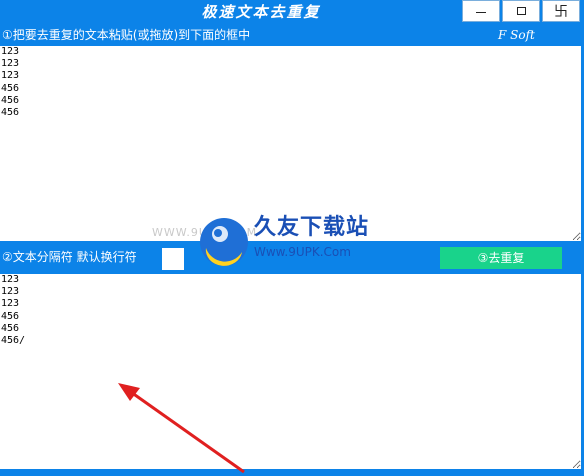 This screenshot has height=476, width=584. I want to click on separator-input, so click(173, 259).